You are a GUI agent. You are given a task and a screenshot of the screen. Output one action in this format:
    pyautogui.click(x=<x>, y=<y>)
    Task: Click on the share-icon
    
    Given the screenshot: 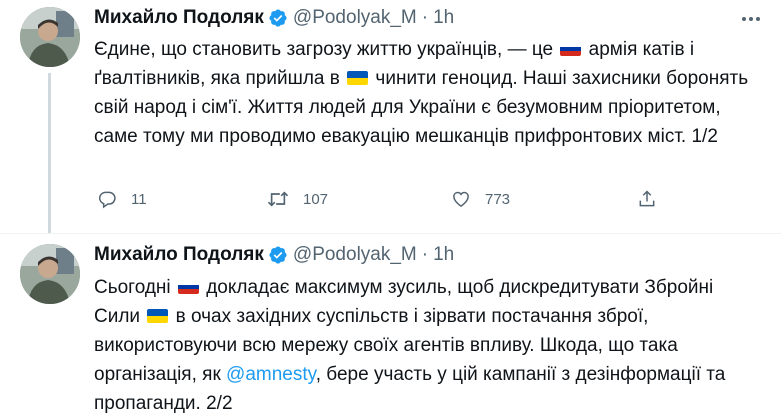 What is the action you would take?
    pyautogui.click(x=647, y=199)
    